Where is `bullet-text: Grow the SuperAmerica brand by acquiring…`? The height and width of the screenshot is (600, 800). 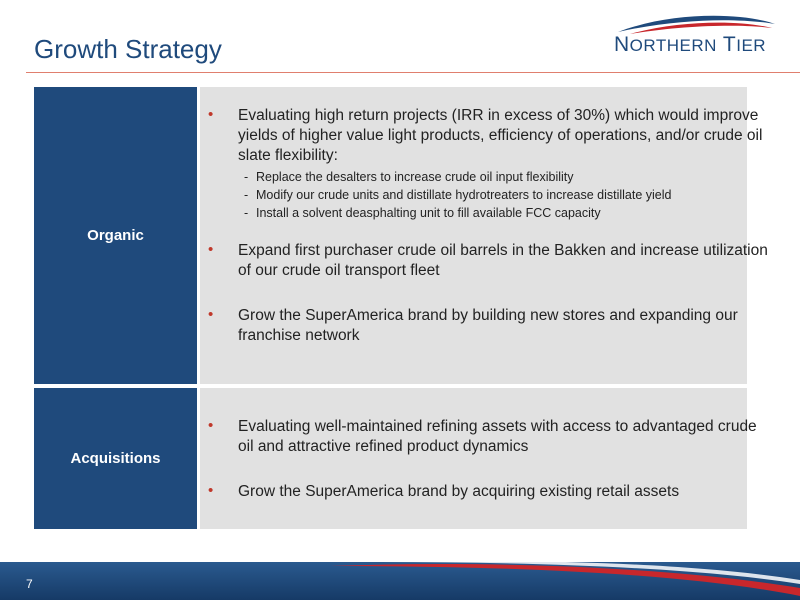
bullet-text: Grow the SuperAmerica brand by acquiring… is located at coordinates (459, 491).